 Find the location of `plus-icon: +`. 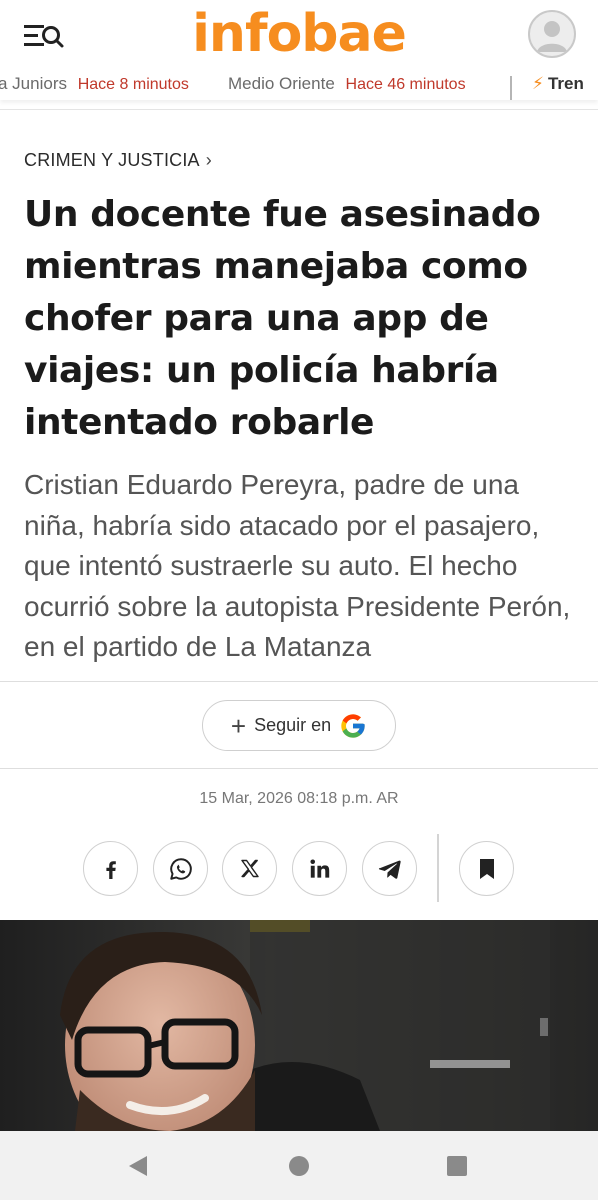

plus-icon: + is located at coordinates (238, 725).